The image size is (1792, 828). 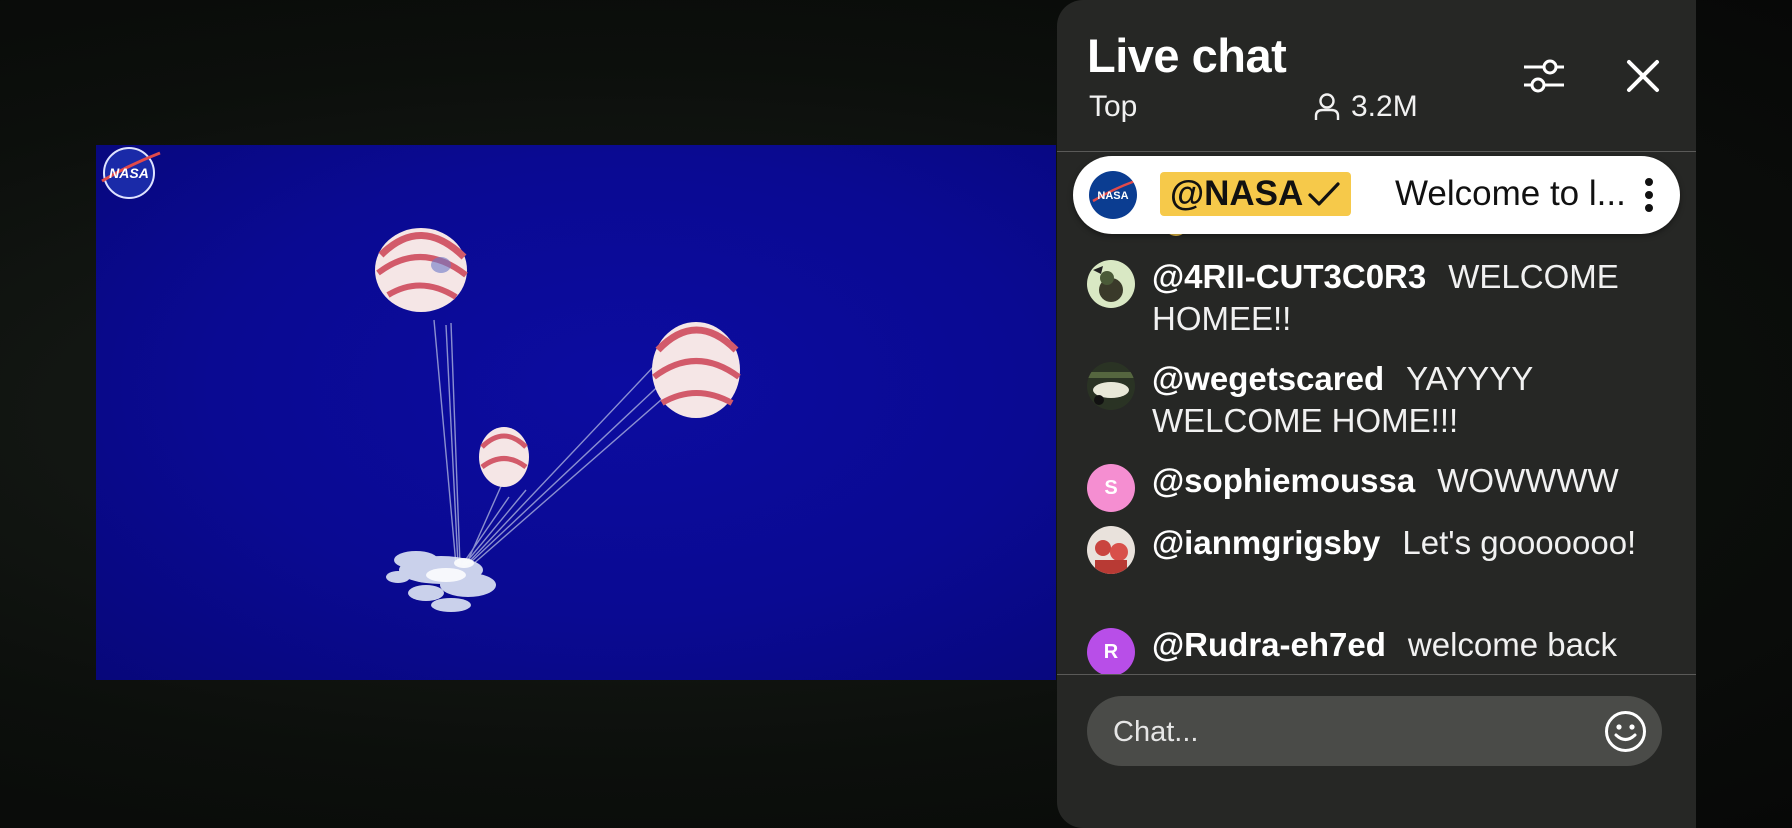 I want to click on input-divider, so click(x=1376, y=674).